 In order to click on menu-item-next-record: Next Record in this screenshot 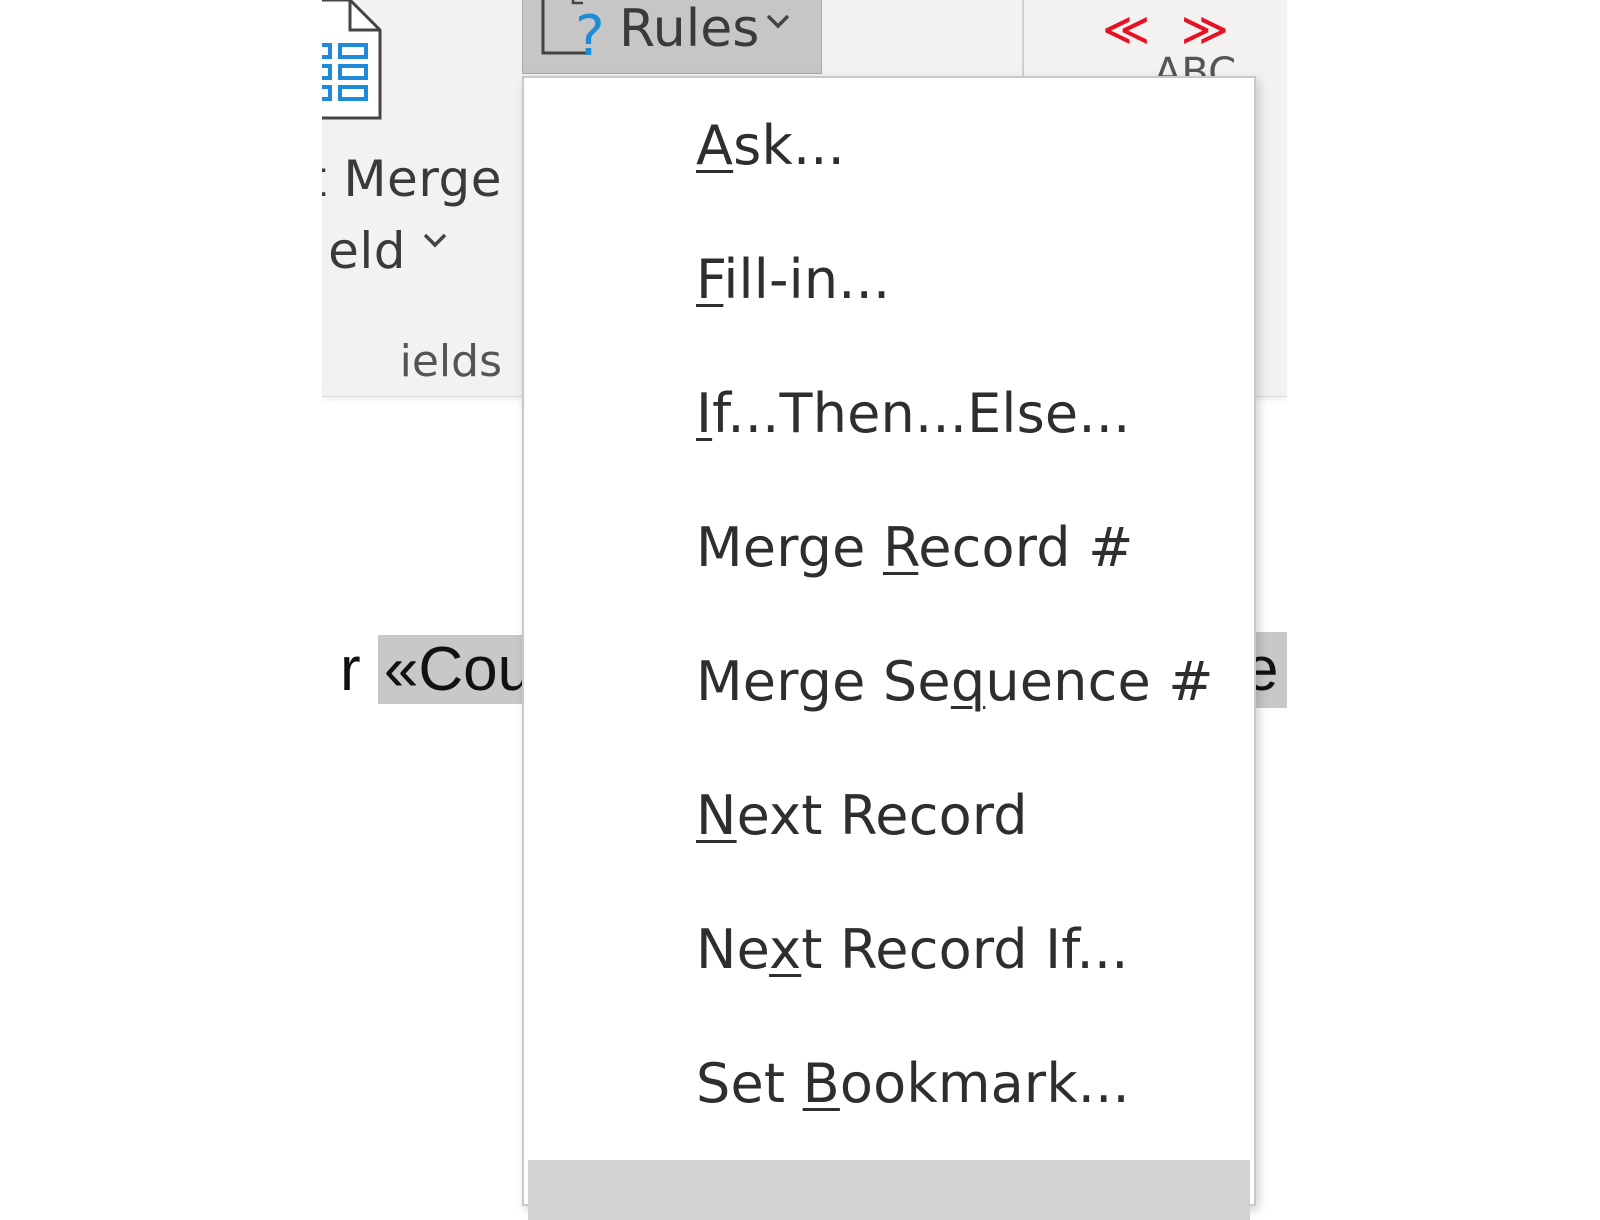, I will do `click(889, 815)`.